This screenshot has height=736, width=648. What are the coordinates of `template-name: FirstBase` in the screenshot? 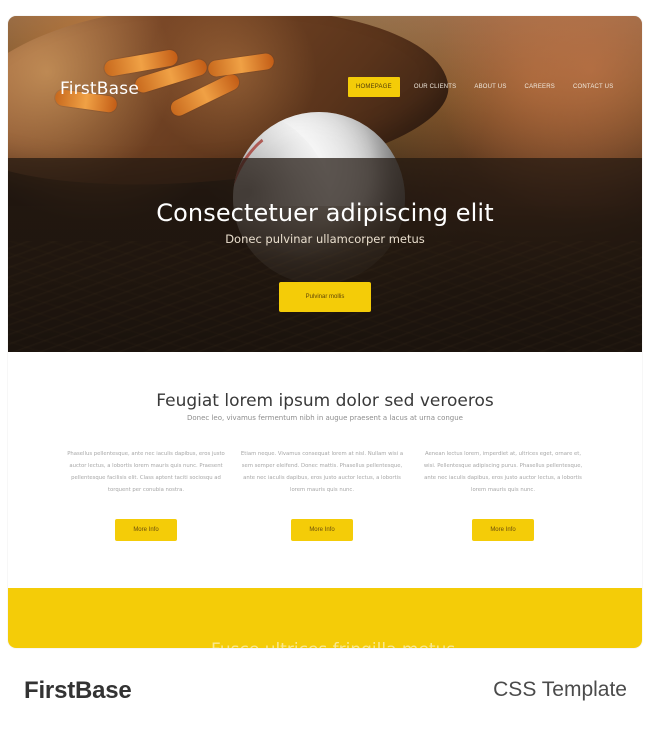 It's located at (78, 691).